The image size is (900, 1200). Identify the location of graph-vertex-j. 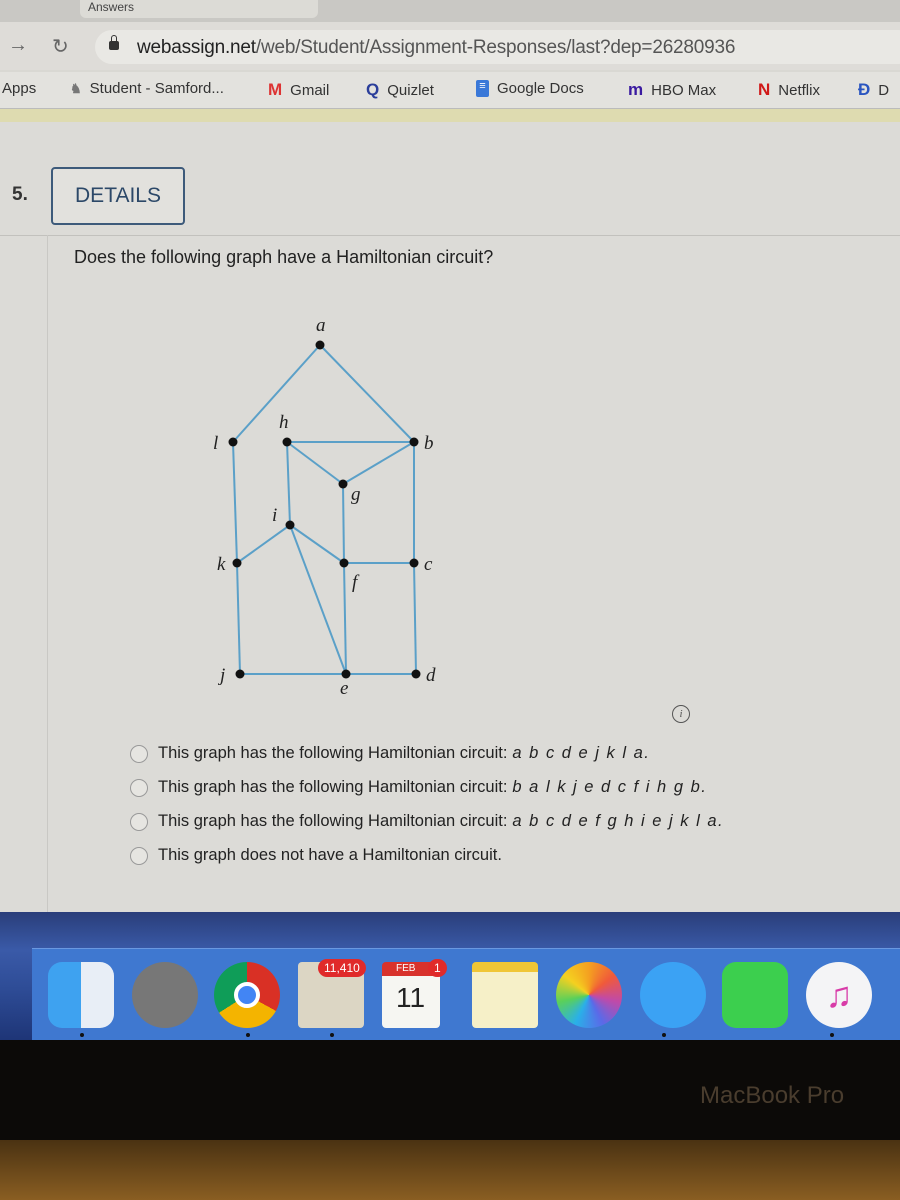
(240, 674).